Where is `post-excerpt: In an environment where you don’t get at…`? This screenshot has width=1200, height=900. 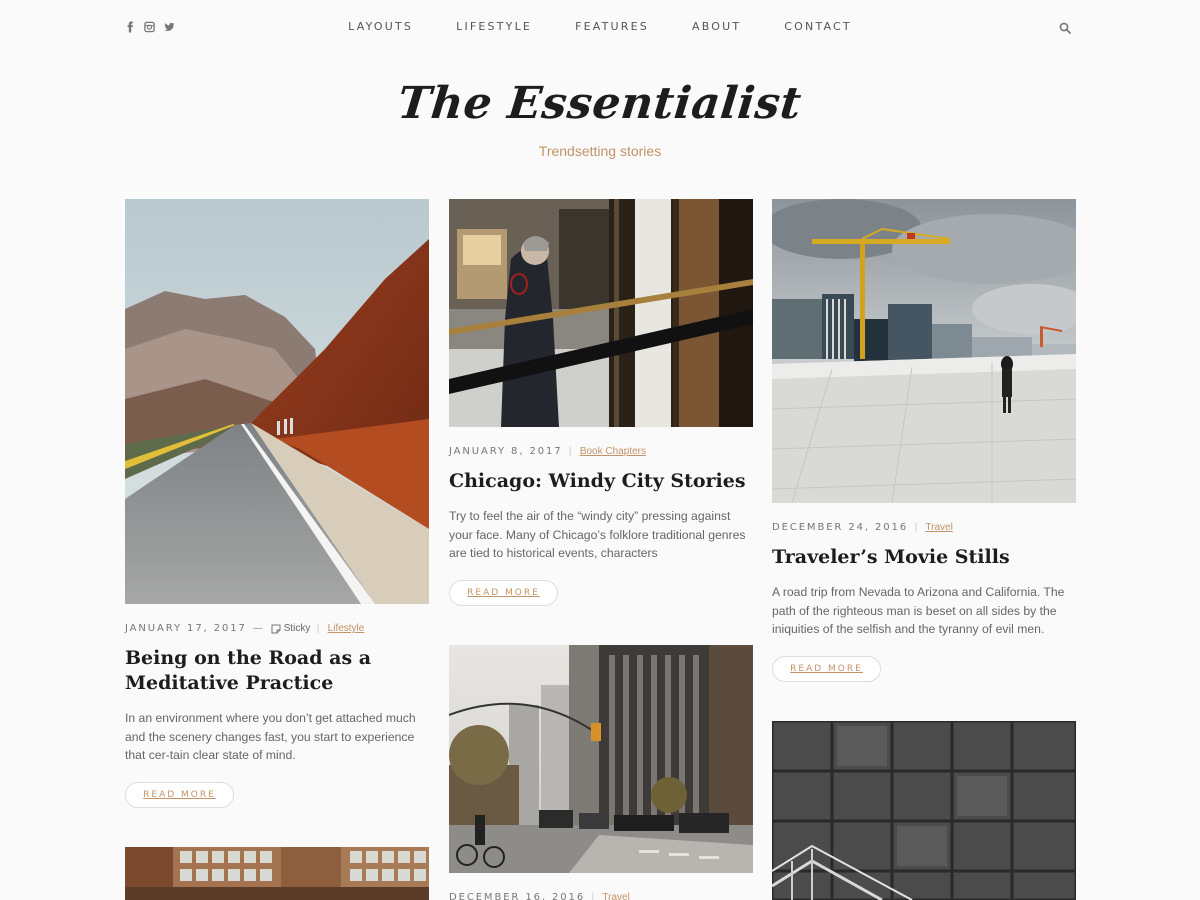 post-excerpt: In an environment where you don’t get at… is located at coordinates (270, 736).